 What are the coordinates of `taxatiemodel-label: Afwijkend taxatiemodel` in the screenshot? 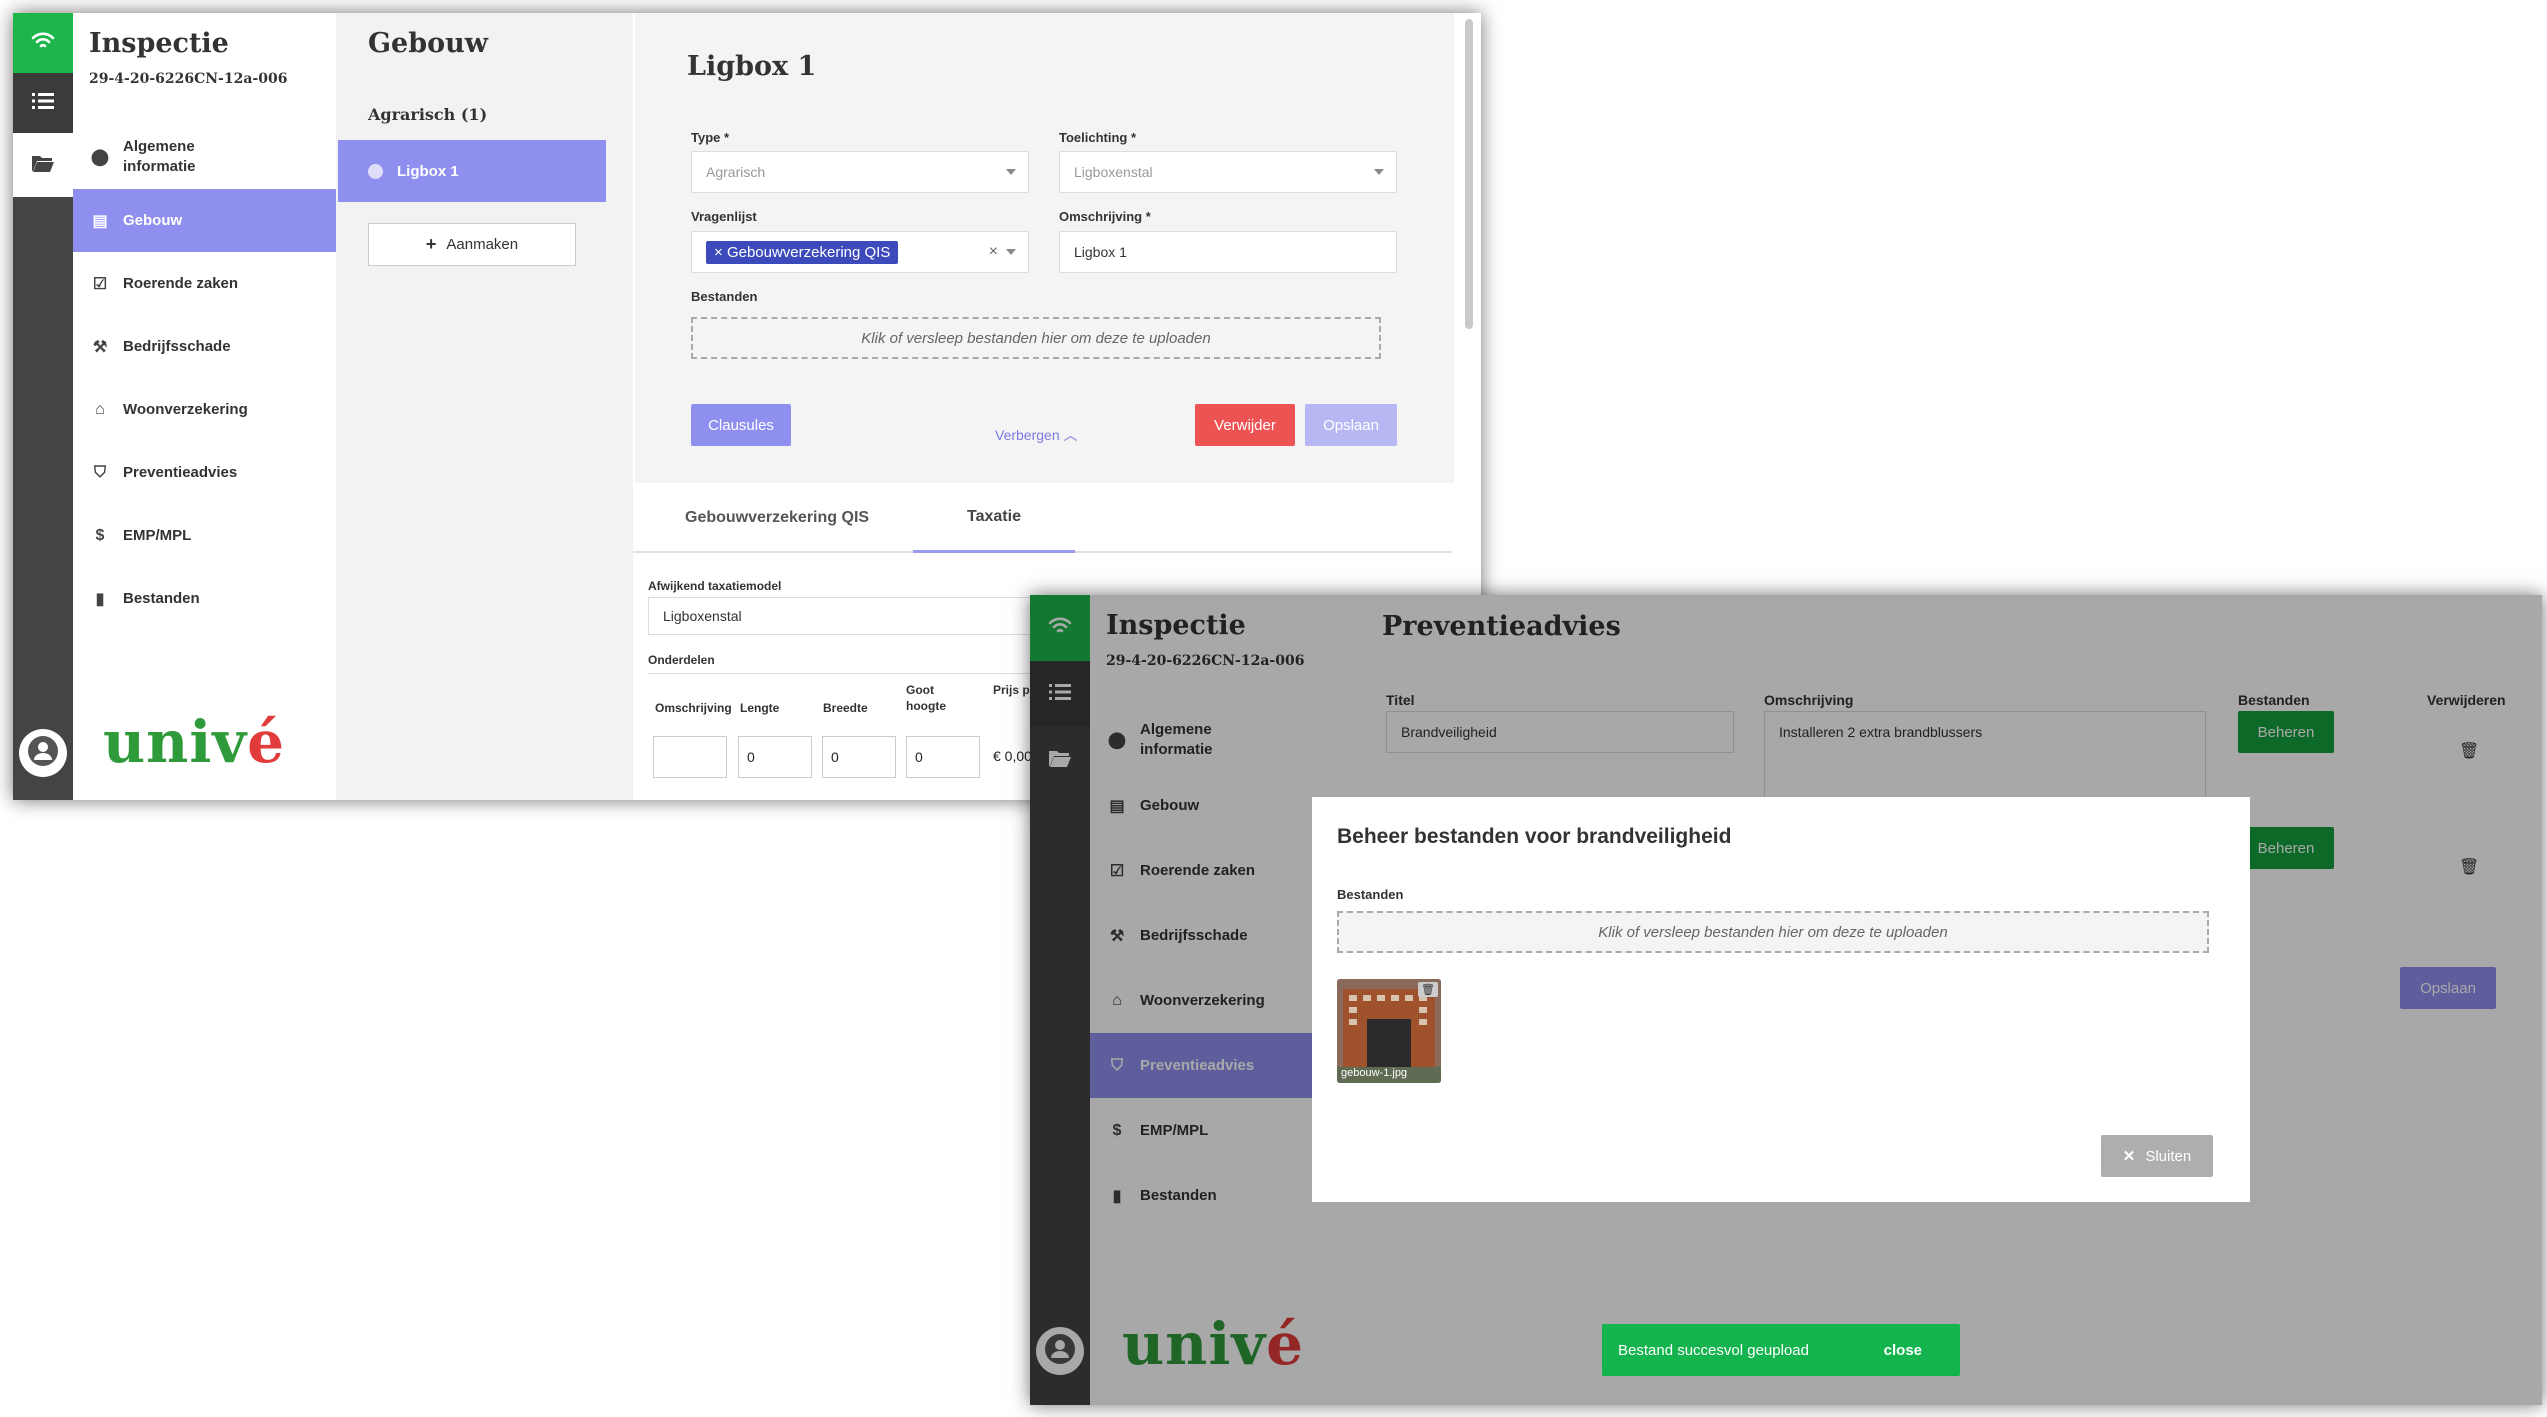 It's located at (715, 586).